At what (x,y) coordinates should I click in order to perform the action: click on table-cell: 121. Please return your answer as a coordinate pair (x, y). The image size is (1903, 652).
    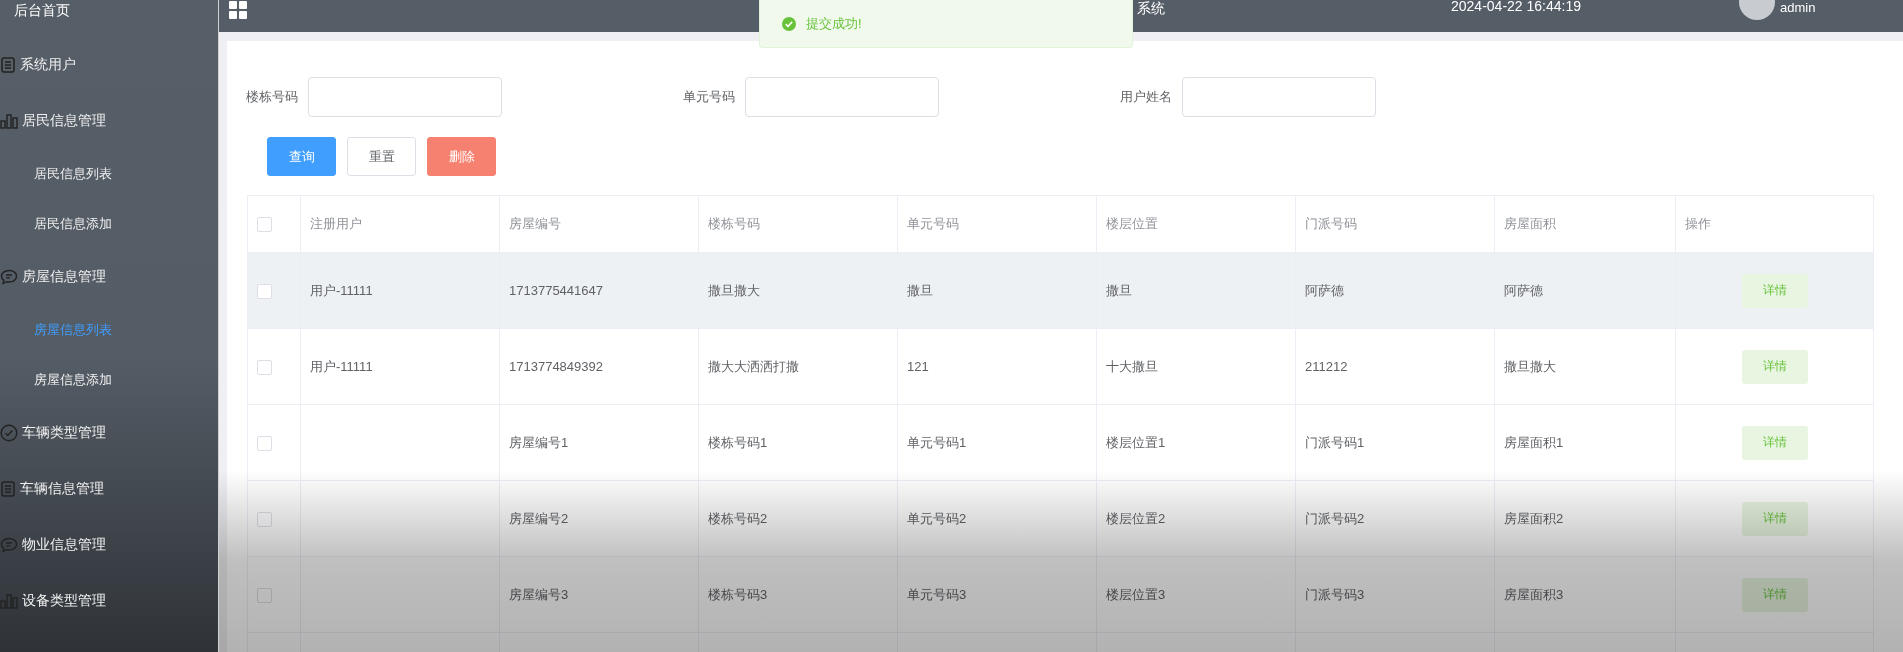
    Looking at the image, I should click on (997, 366).